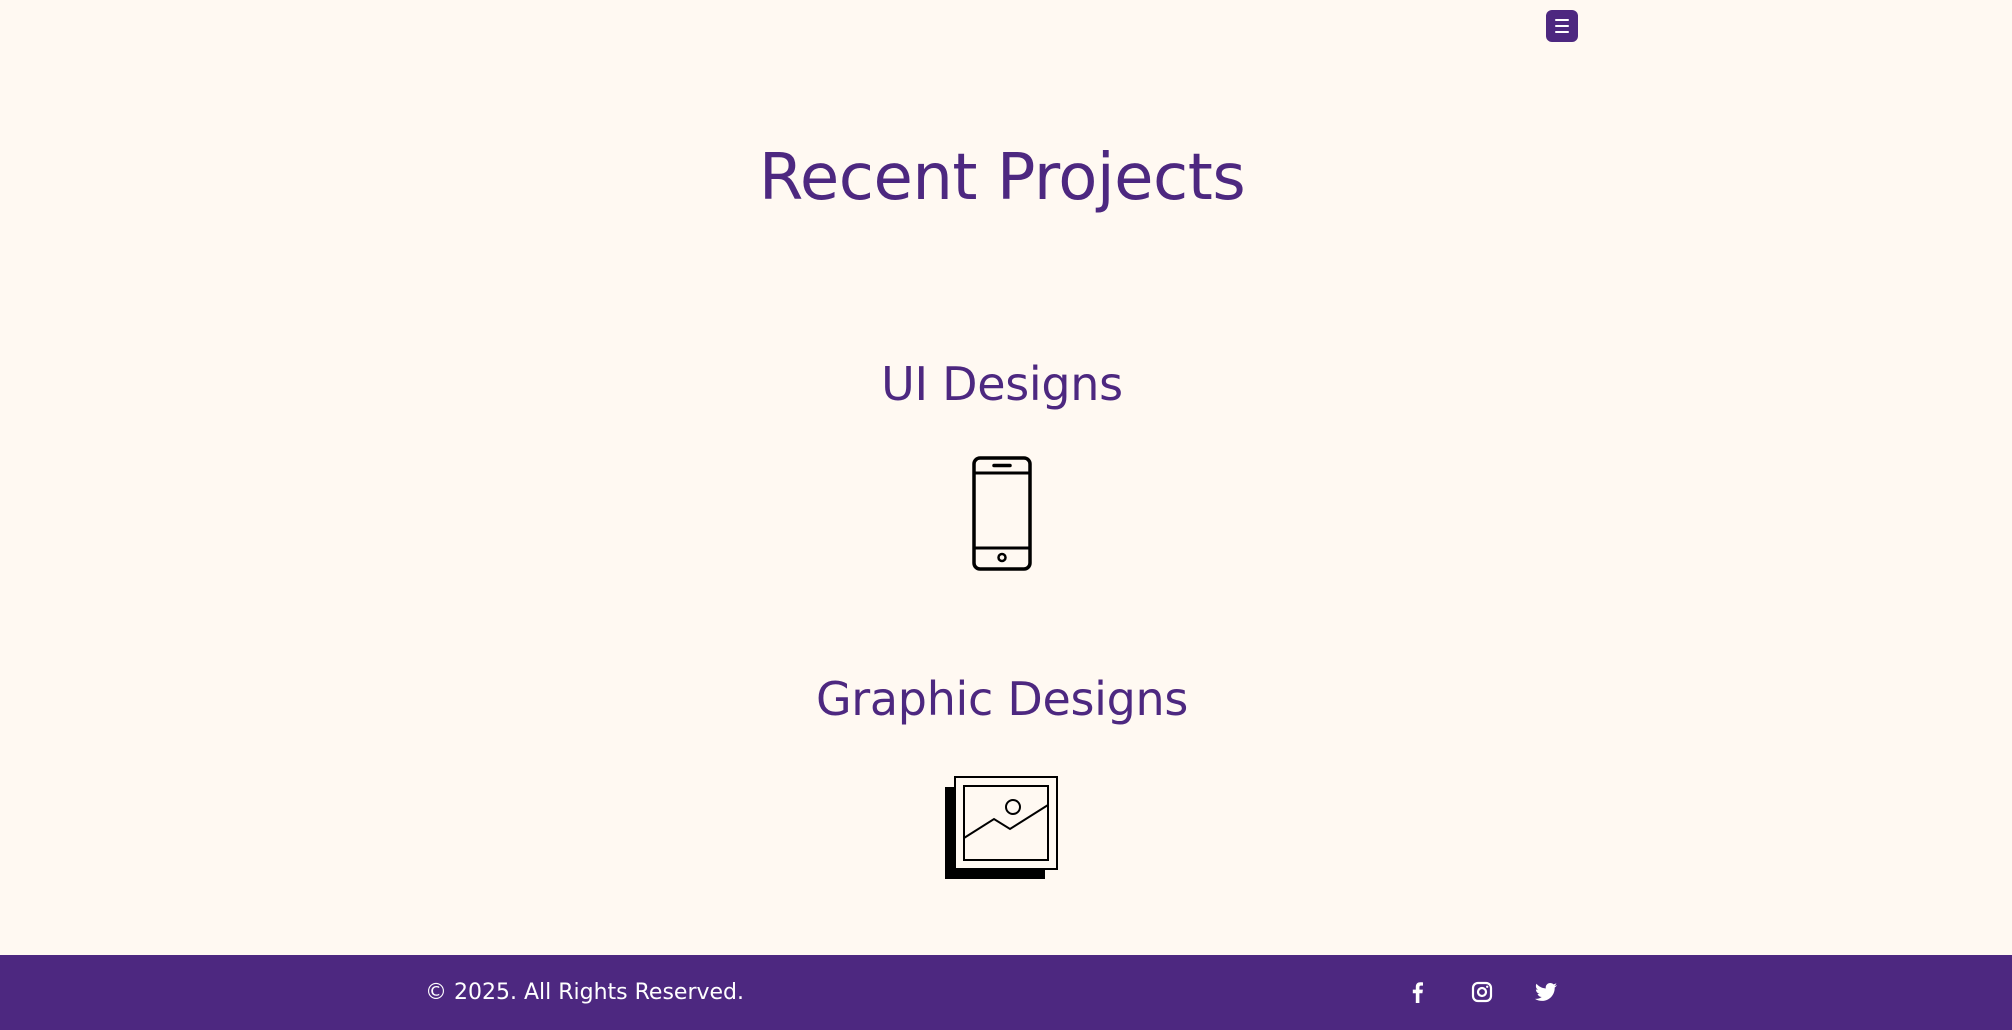 This screenshot has height=1030, width=2012. I want to click on instagram-link, so click(1482, 992).